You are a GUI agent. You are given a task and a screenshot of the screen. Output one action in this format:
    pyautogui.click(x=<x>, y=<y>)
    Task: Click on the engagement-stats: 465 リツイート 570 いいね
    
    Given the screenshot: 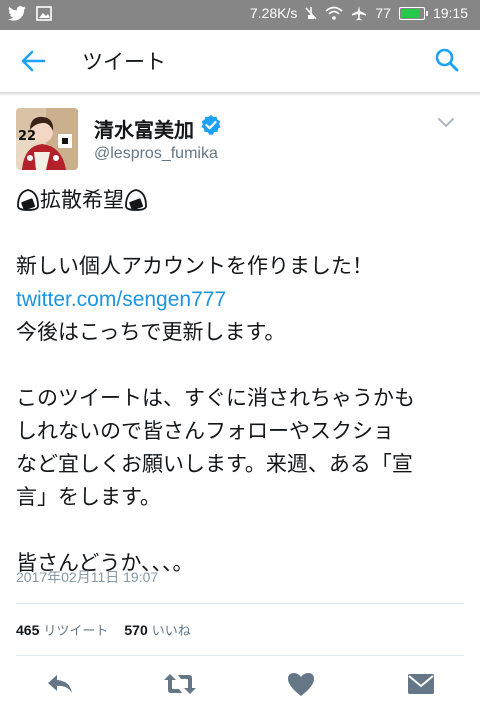 What is the action you would take?
    pyautogui.click(x=109, y=629)
    